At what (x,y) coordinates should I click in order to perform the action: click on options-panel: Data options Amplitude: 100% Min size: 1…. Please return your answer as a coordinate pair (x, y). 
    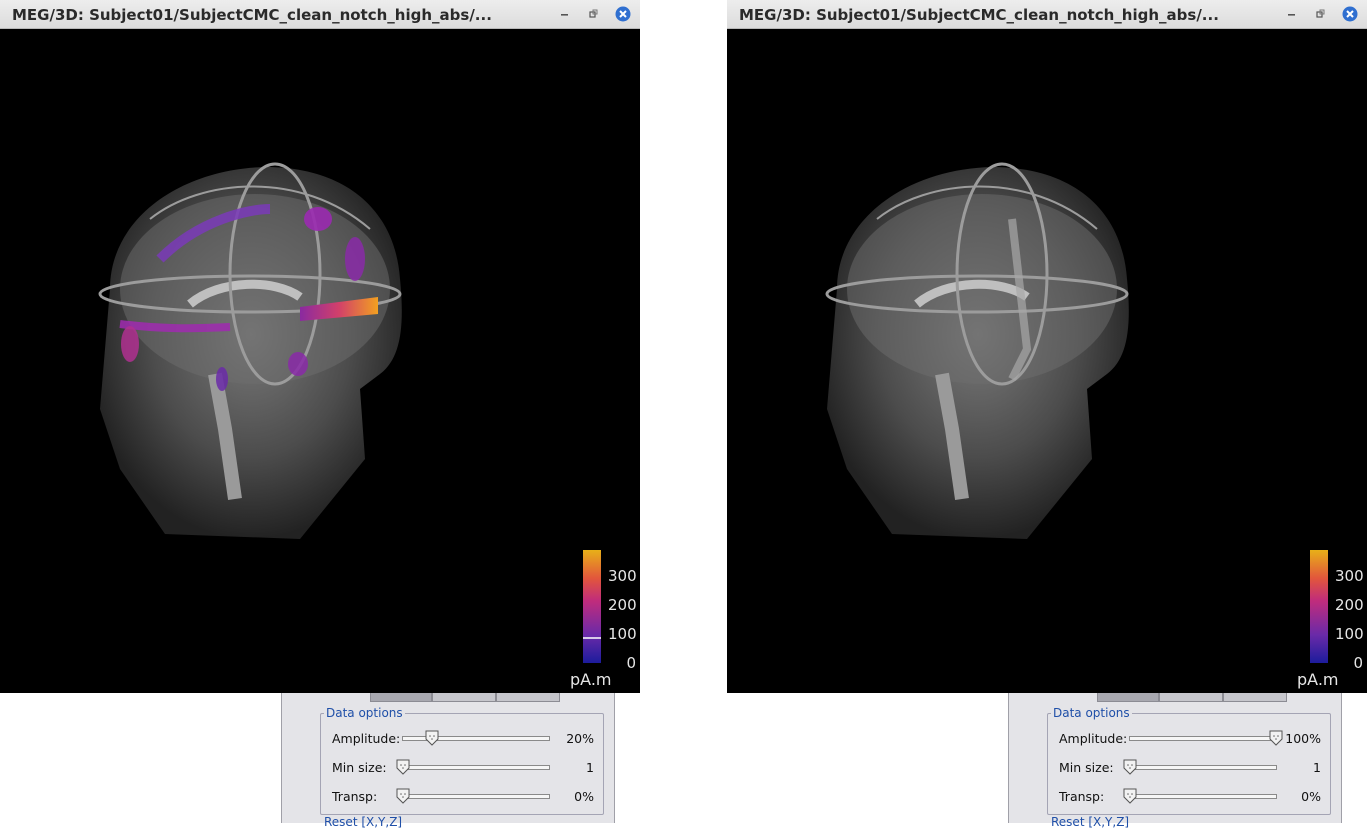
    Looking at the image, I should click on (1175, 761).